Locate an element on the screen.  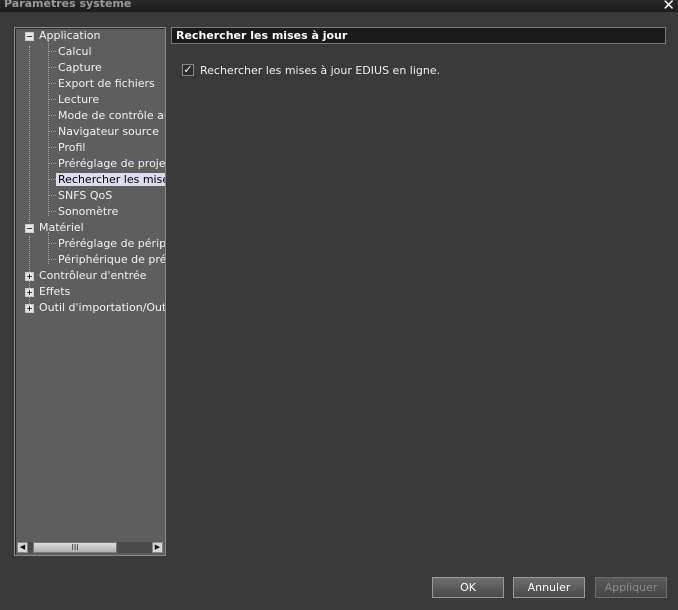
ok-button: OK is located at coordinates (468, 587).